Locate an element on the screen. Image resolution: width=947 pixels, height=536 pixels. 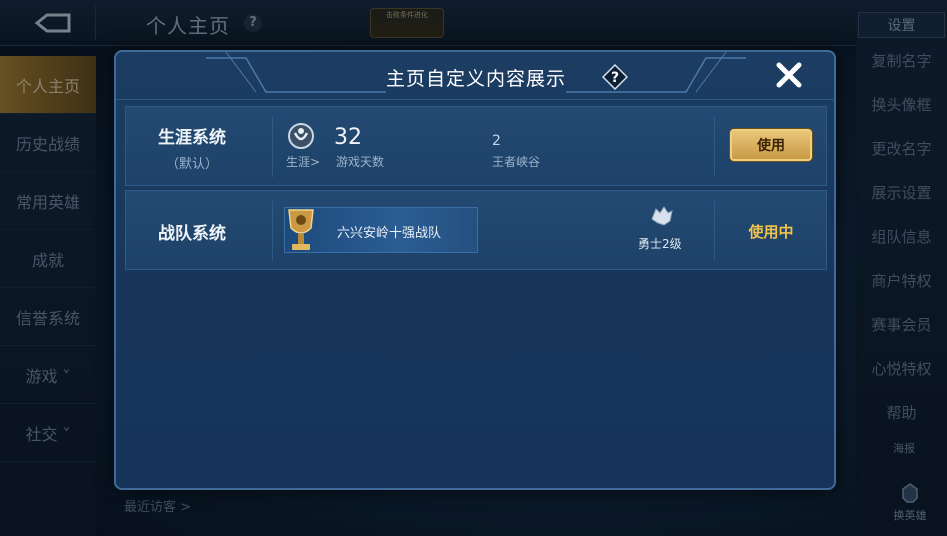
in-use-status: 使用中 is located at coordinates (771, 232).